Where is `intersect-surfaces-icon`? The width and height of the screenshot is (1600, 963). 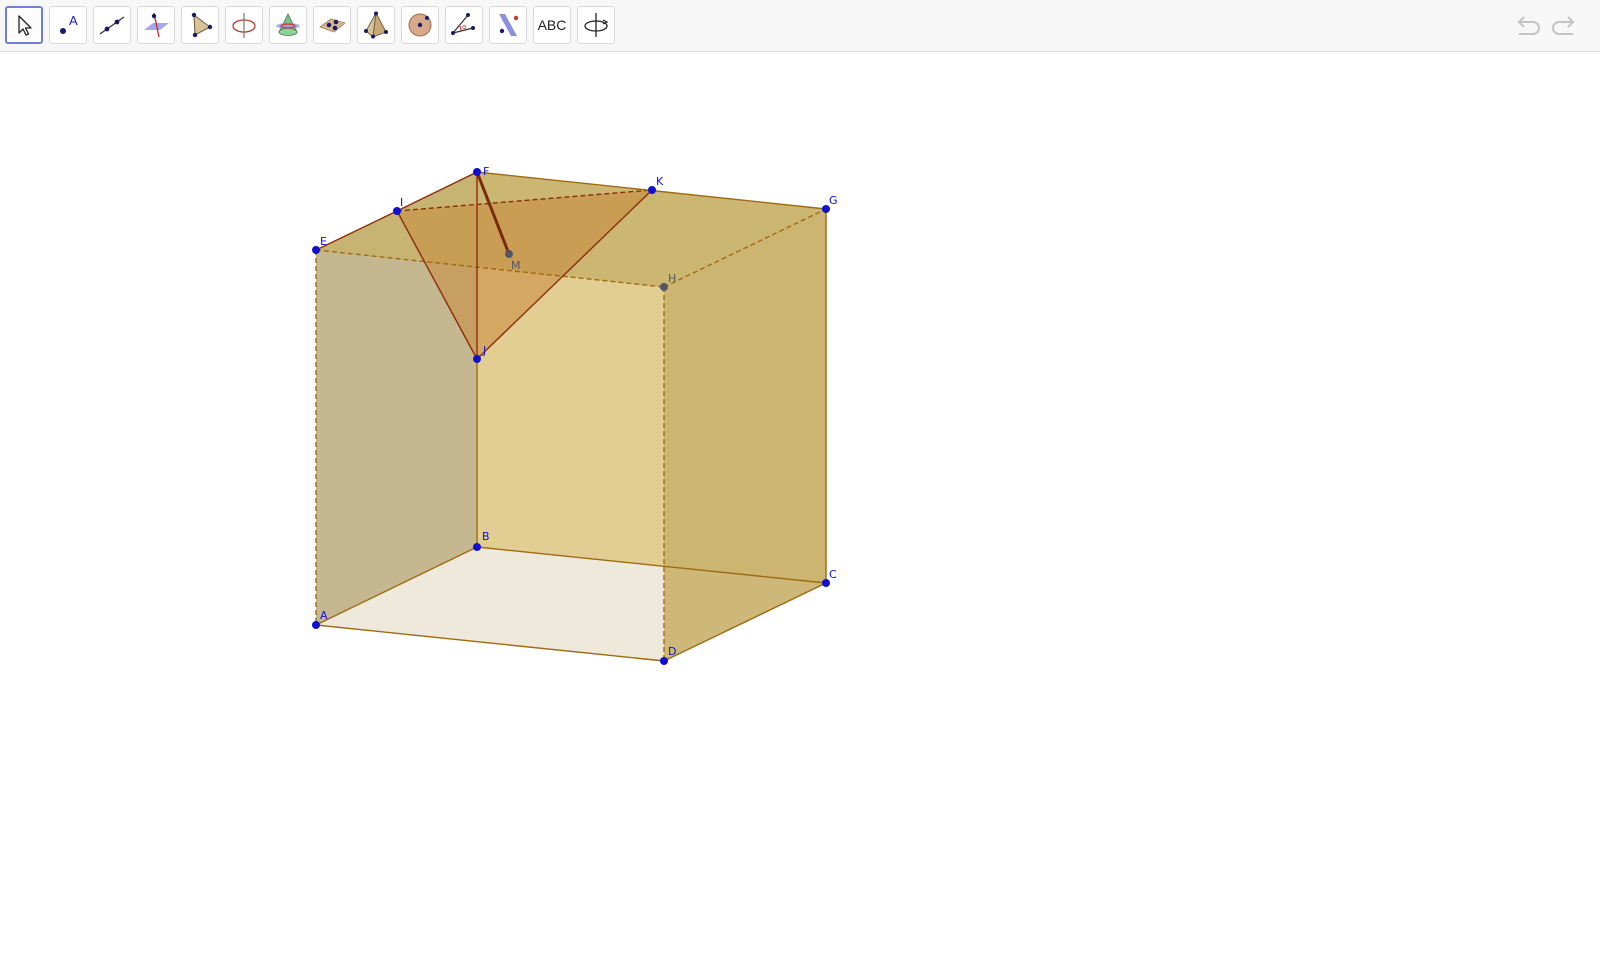
intersect-surfaces-icon is located at coordinates (288, 24).